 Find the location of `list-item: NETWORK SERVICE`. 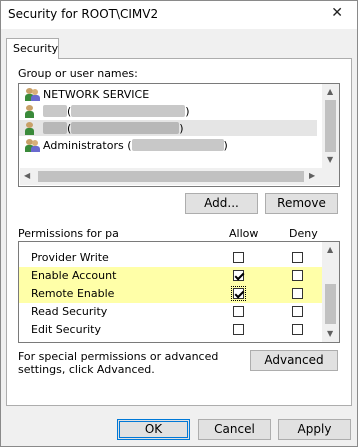

list-item: NETWORK SERVICE is located at coordinates (87, 94).